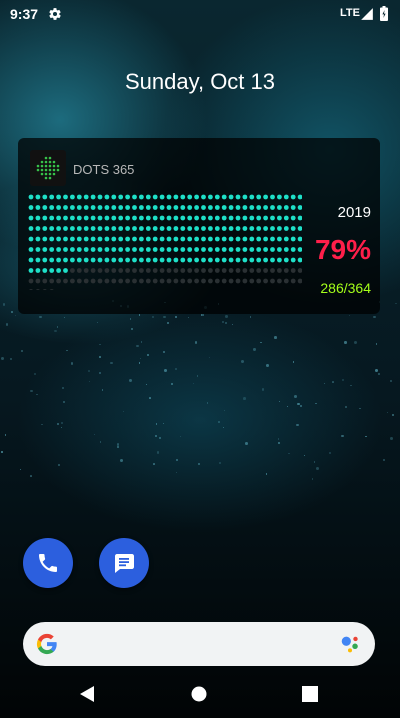 The width and height of the screenshot is (400, 718). Describe the element at coordinates (199, 694) in the screenshot. I see `home-icon` at that location.